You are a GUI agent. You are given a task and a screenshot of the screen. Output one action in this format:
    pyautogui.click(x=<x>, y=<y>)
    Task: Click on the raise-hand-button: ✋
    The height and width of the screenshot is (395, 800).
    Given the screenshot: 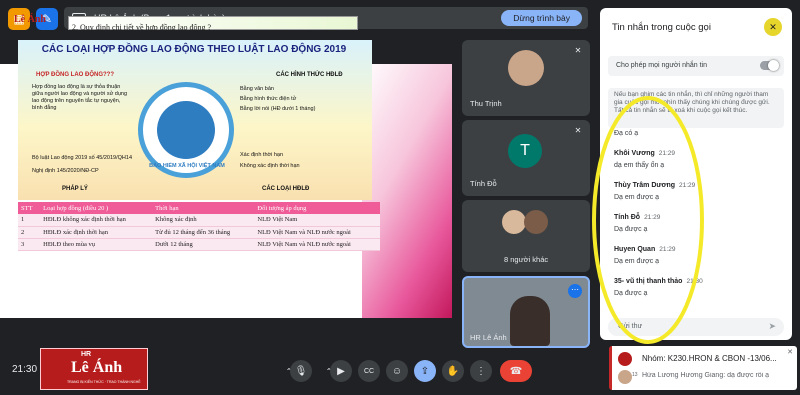 What is the action you would take?
    pyautogui.click(x=453, y=371)
    